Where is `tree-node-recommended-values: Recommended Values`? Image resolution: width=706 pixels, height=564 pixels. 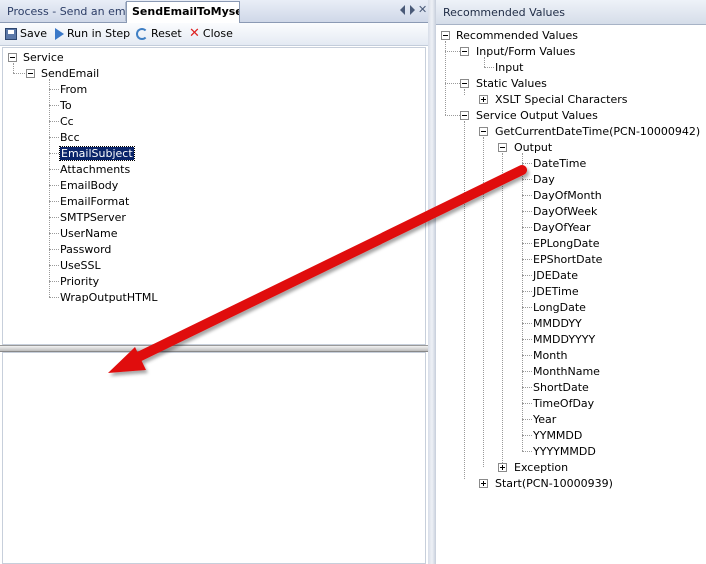
tree-node-recommended-values: Recommended Values is located at coordinates (517, 36).